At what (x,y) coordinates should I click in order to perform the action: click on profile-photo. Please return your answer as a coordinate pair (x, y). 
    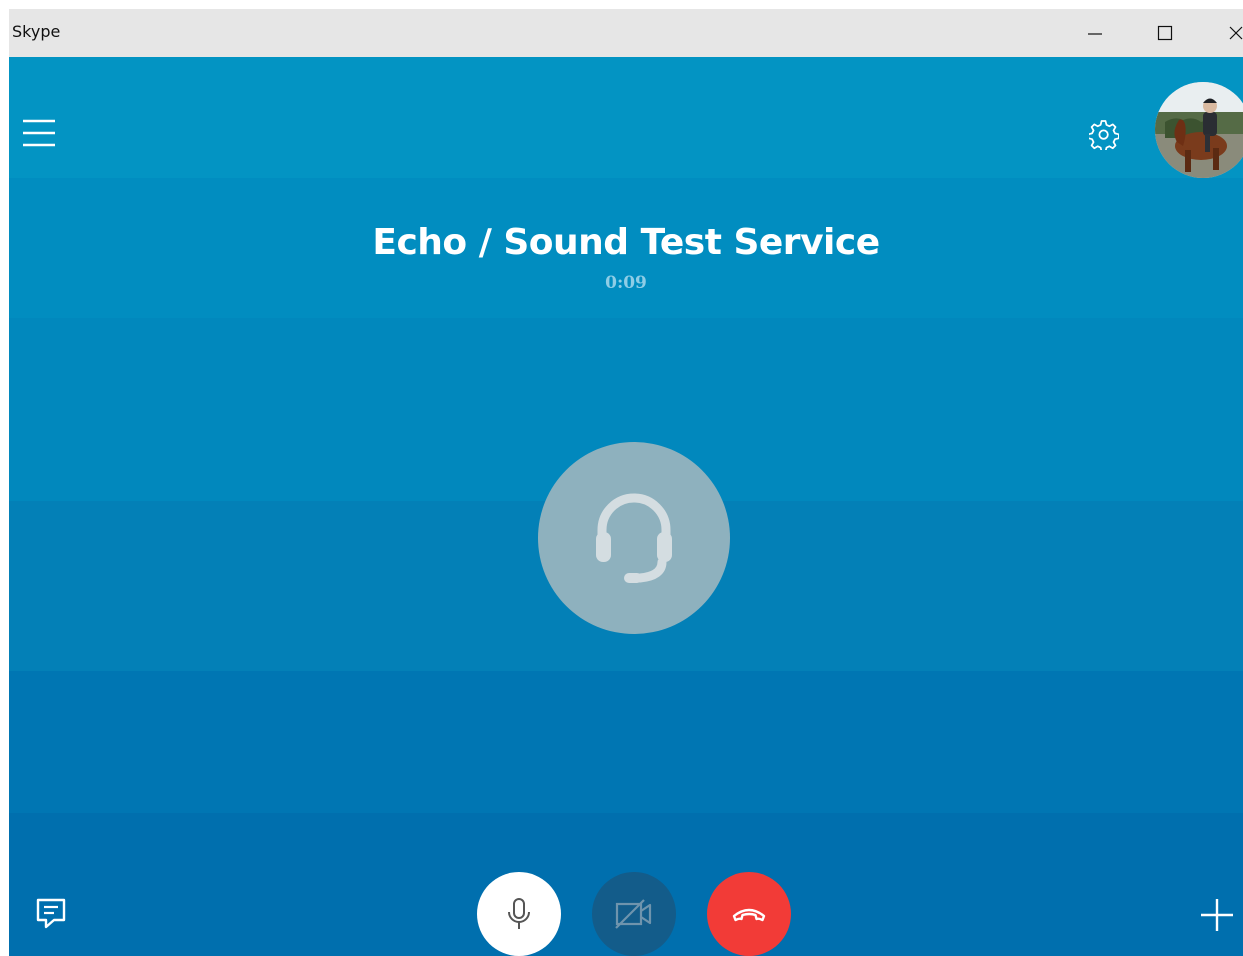
    Looking at the image, I should click on (1199, 130).